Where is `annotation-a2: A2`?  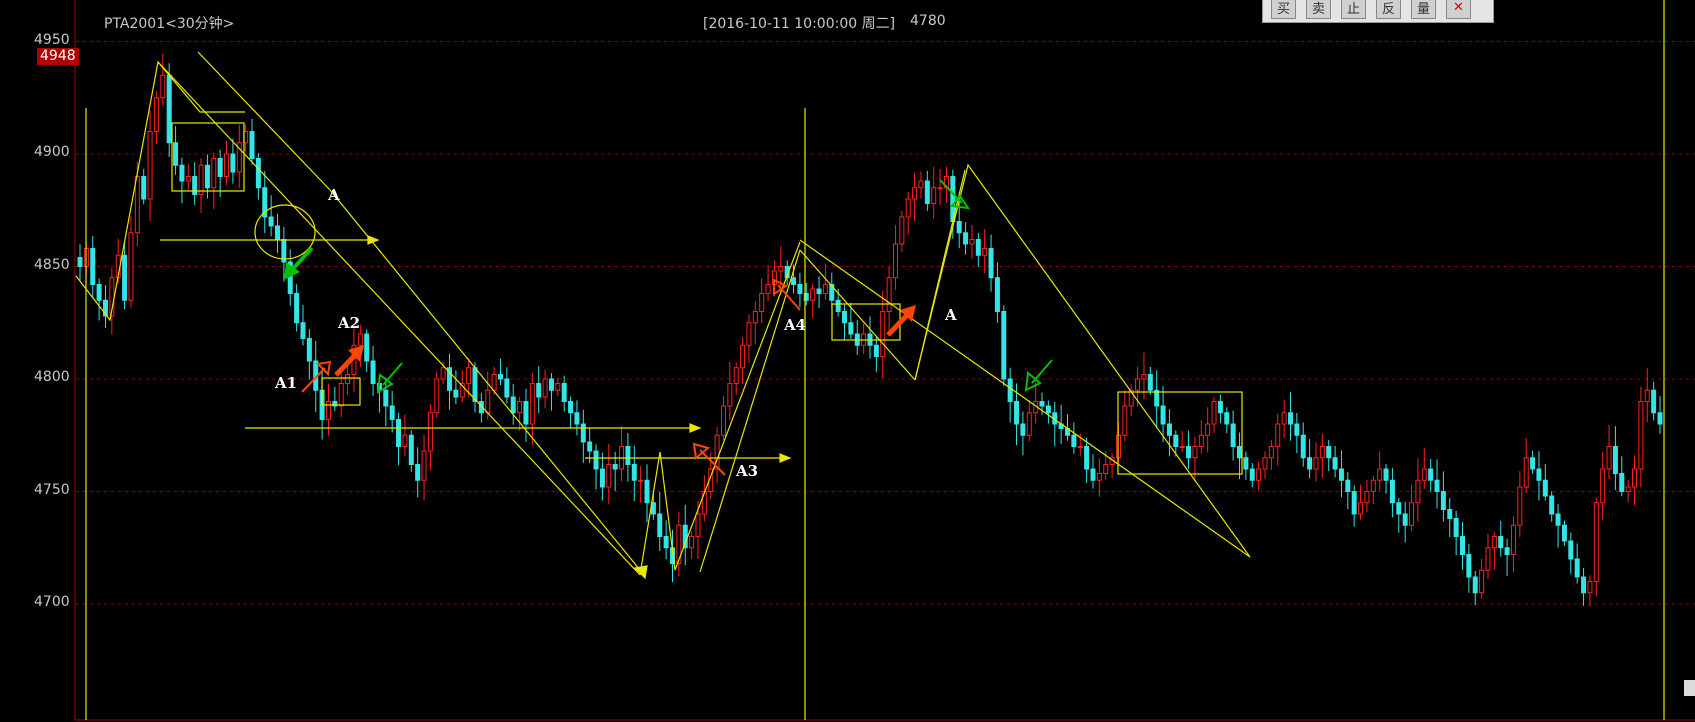 annotation-a2: A2 is located at coordinates (349, 323).